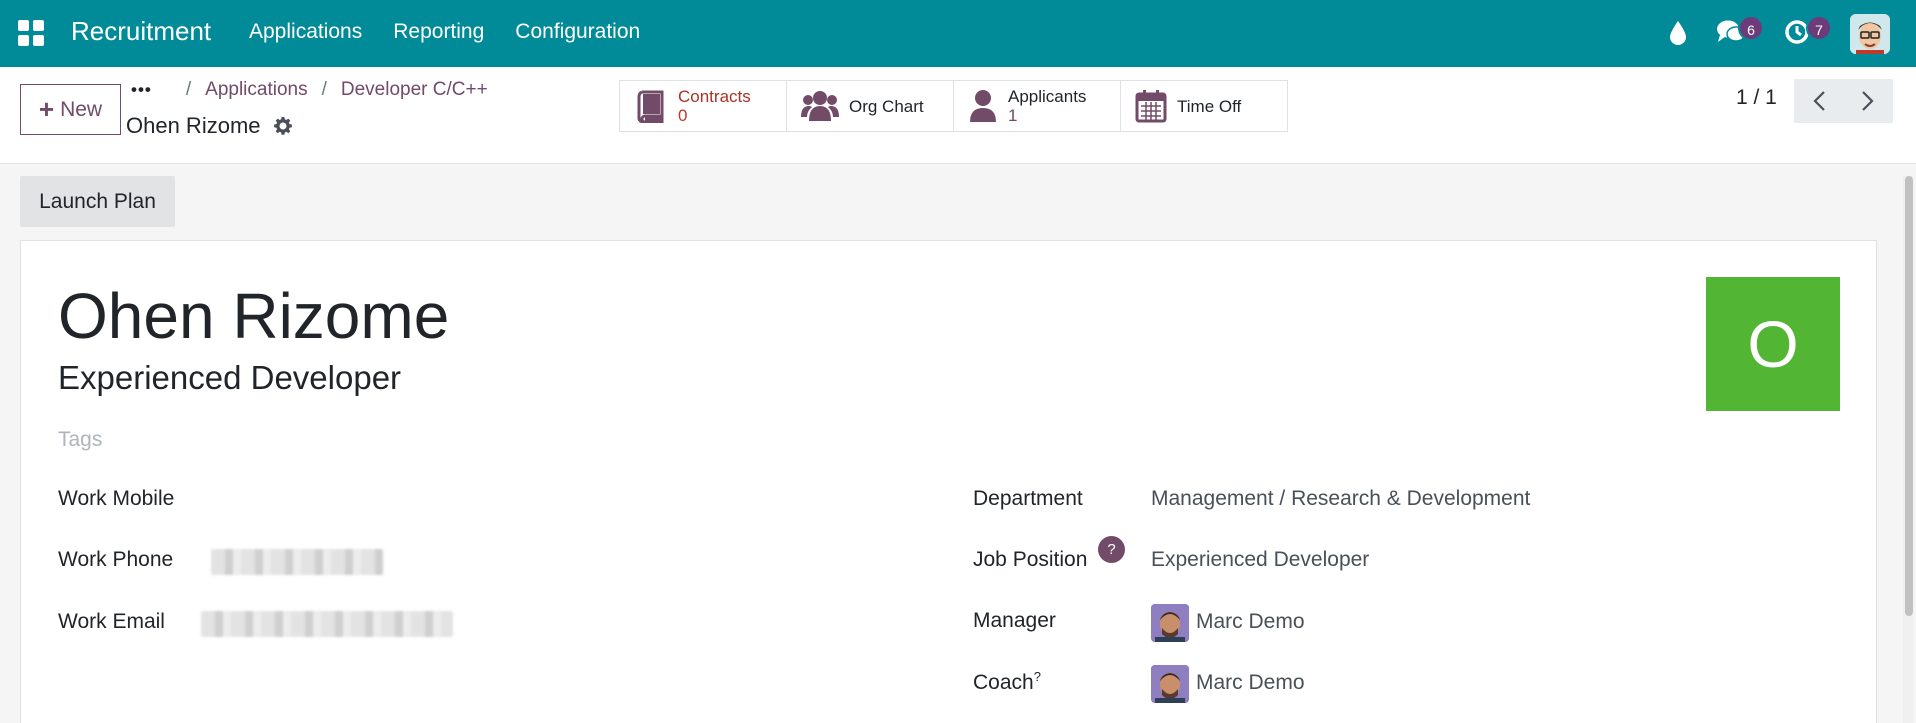 This screenshot has height=723, width=1916. I want to click on main-menu: Applications Reporting Configuration, so click(444, 32).